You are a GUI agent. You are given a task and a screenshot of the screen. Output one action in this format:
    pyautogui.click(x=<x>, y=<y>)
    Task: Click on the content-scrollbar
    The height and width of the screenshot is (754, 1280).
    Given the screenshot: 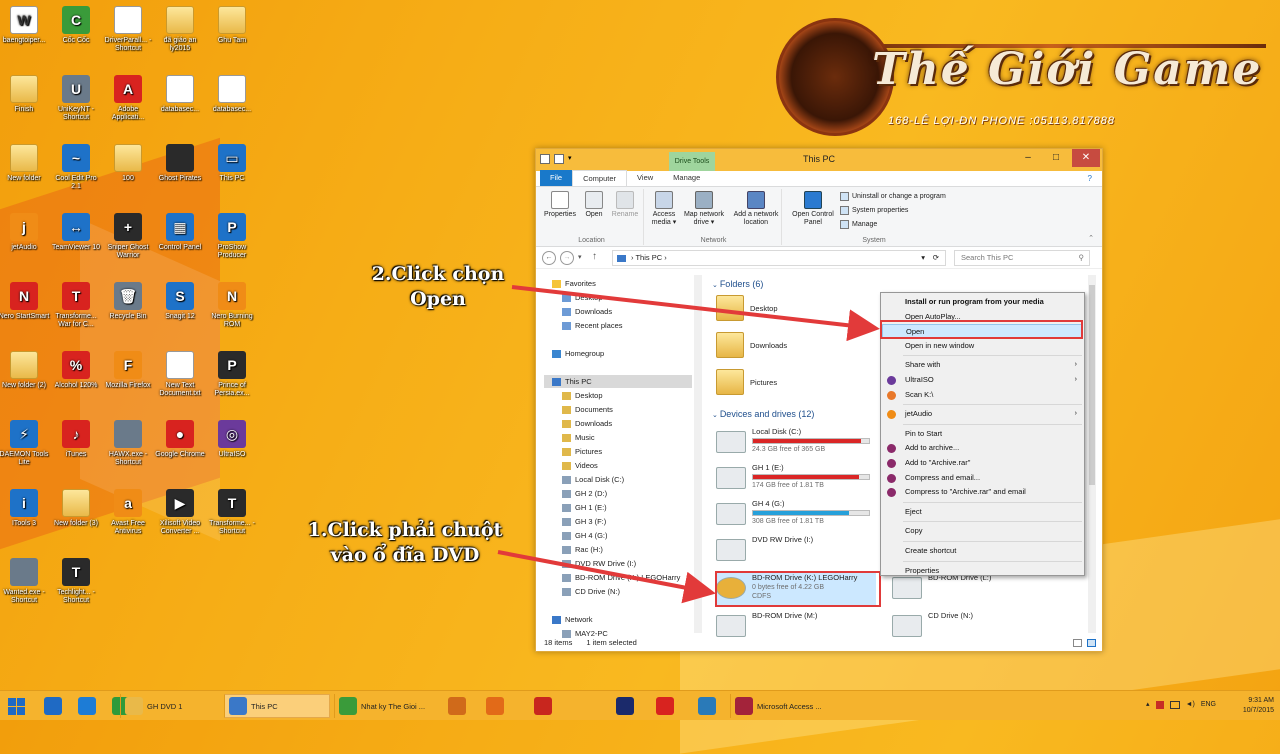 What is the action you would take?
    pyautogui.click(x=1092, y=454)
    